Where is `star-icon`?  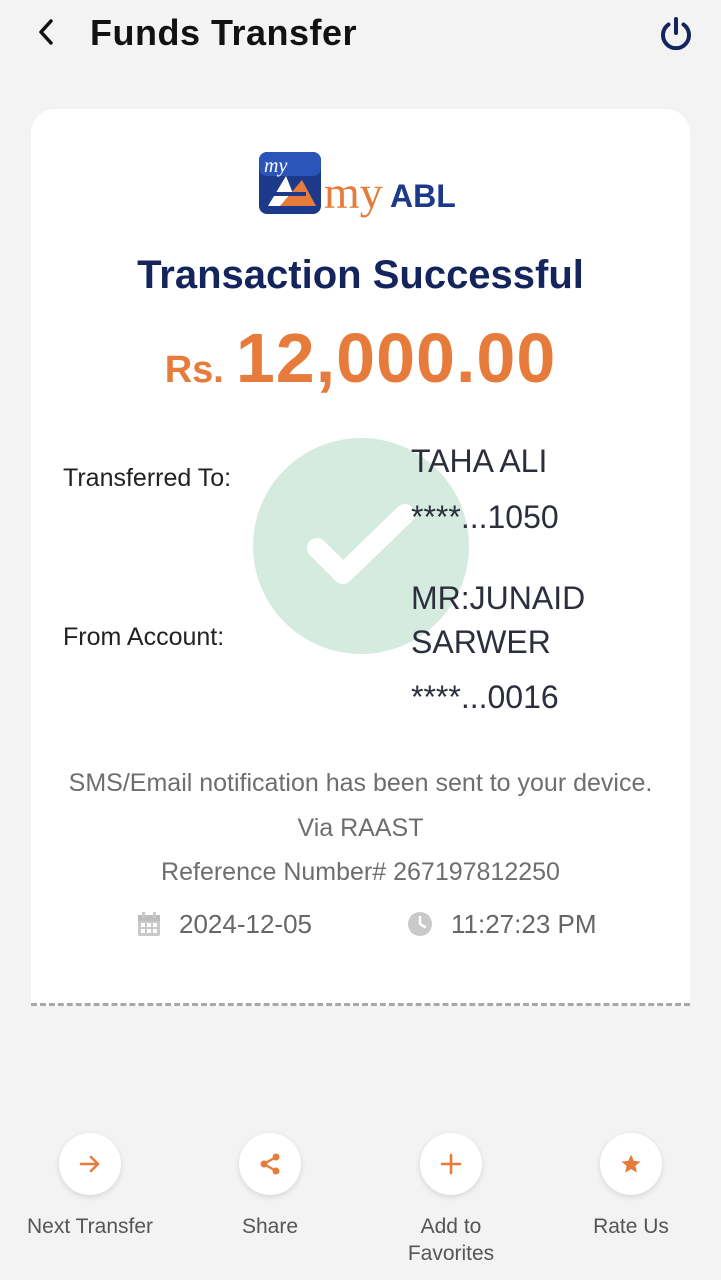 star-icon is located at coordinates (631, 1163).